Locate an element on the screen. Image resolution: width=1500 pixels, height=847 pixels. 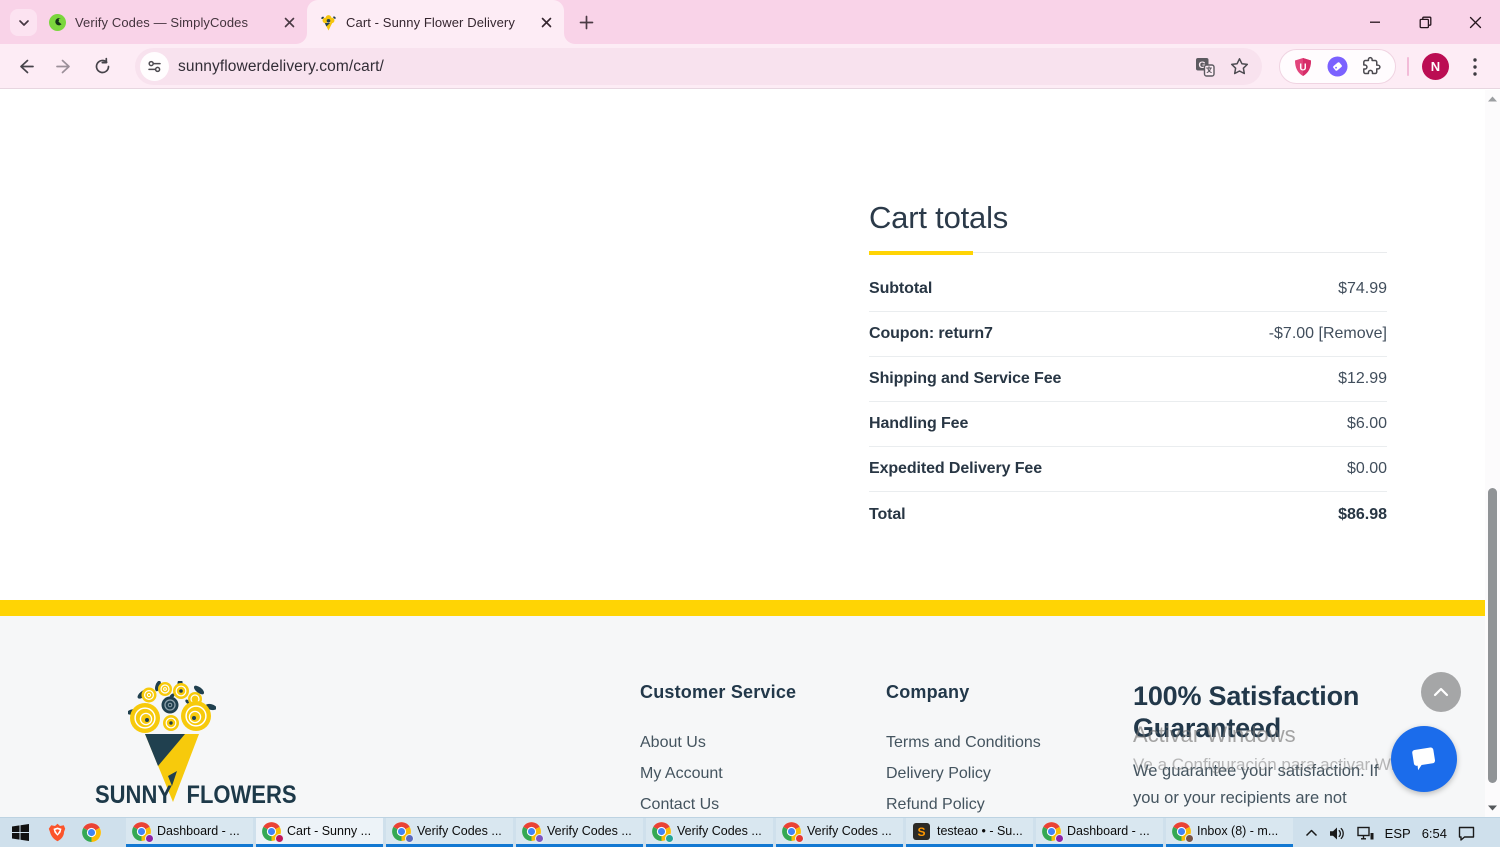
scrollbar-up-arrow is located at coordinates (1492, 99).